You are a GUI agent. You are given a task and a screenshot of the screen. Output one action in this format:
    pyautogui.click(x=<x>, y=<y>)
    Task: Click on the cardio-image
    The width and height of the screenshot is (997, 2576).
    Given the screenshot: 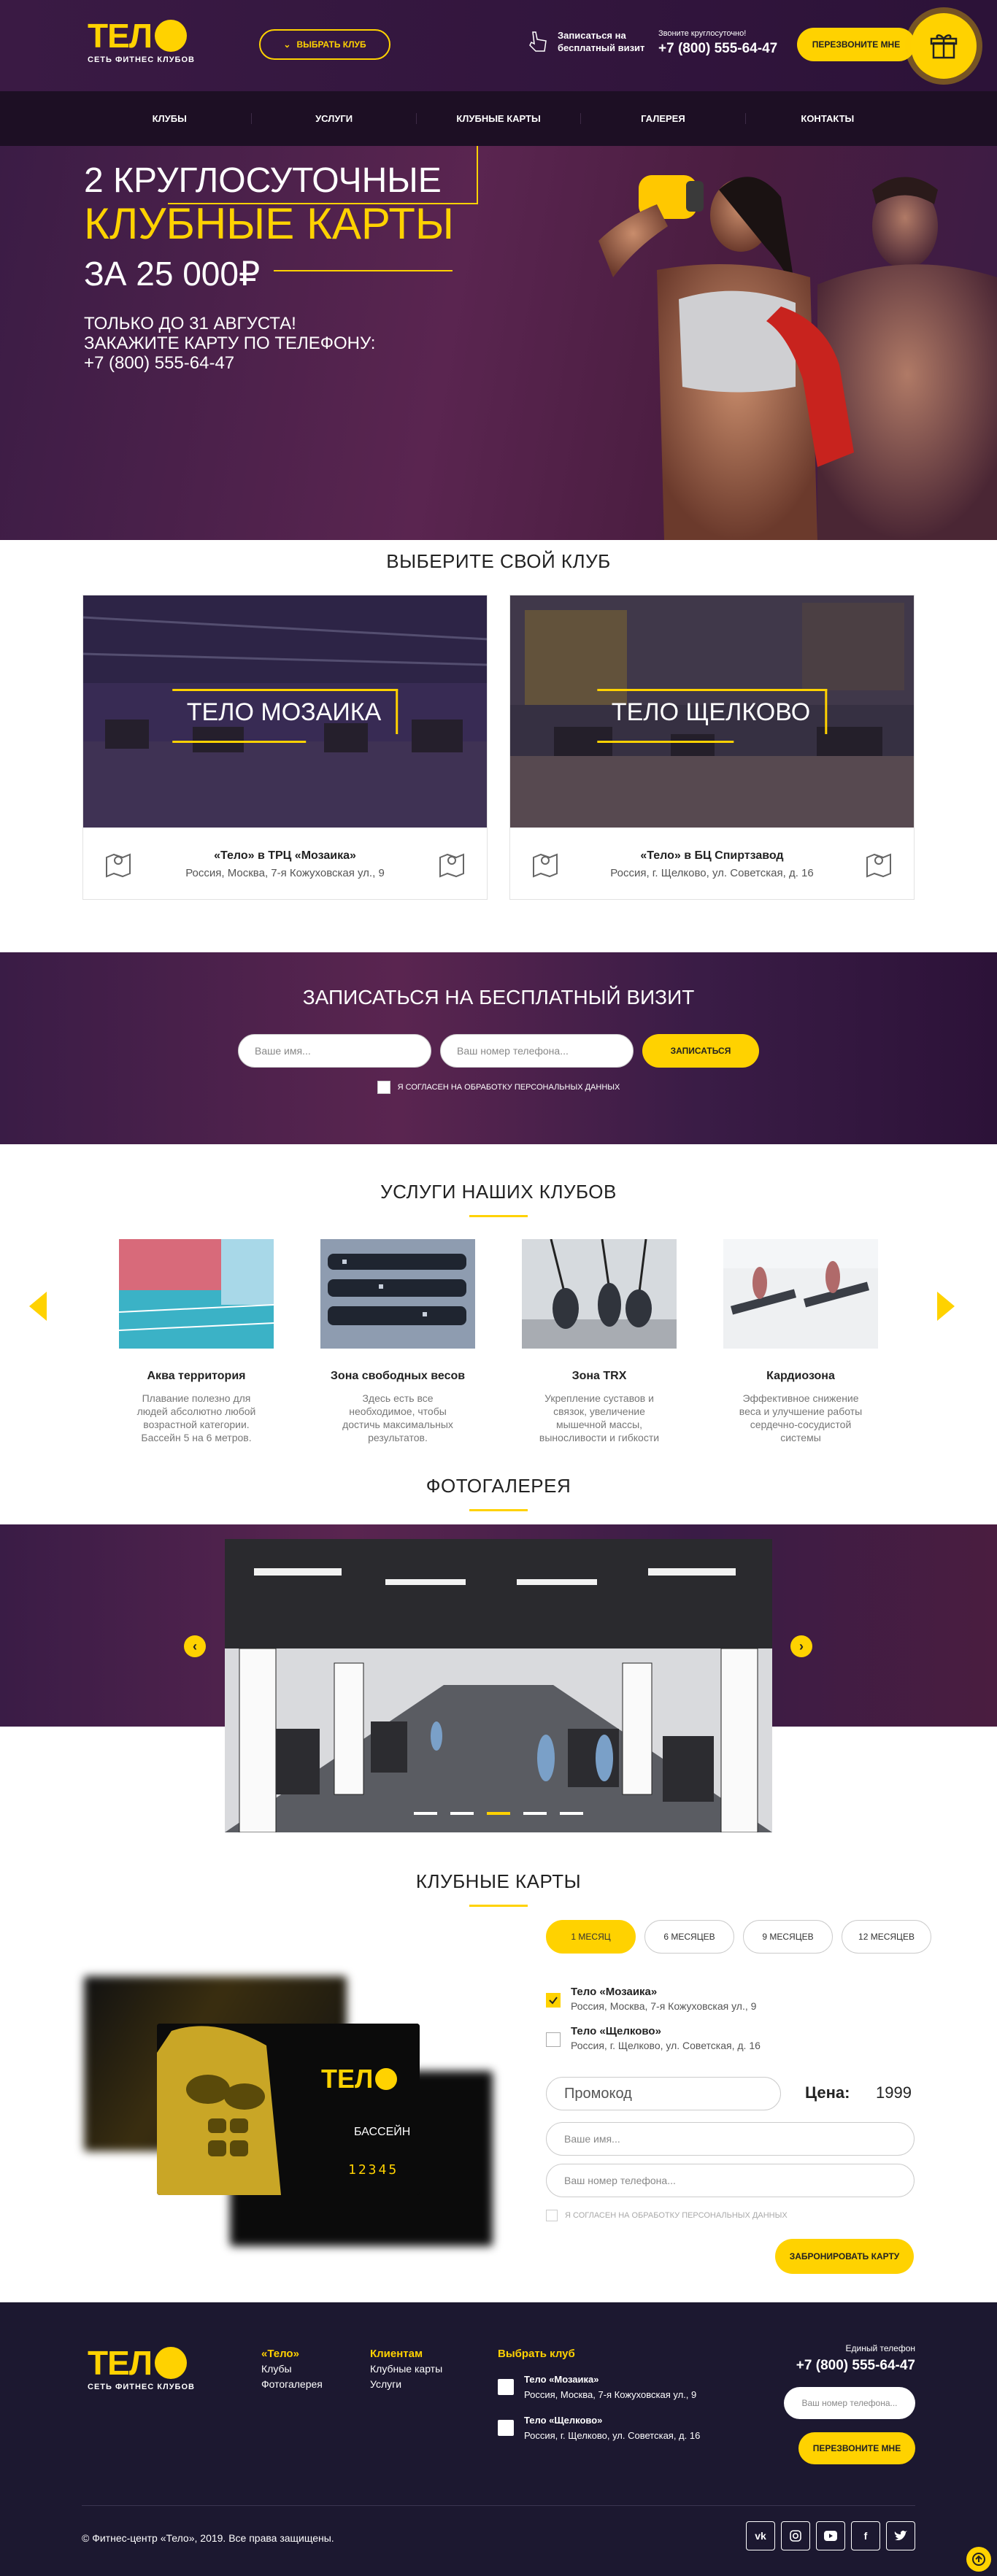 What is the action you would take?
    pyautogui.click(x=801, y=1294)
    